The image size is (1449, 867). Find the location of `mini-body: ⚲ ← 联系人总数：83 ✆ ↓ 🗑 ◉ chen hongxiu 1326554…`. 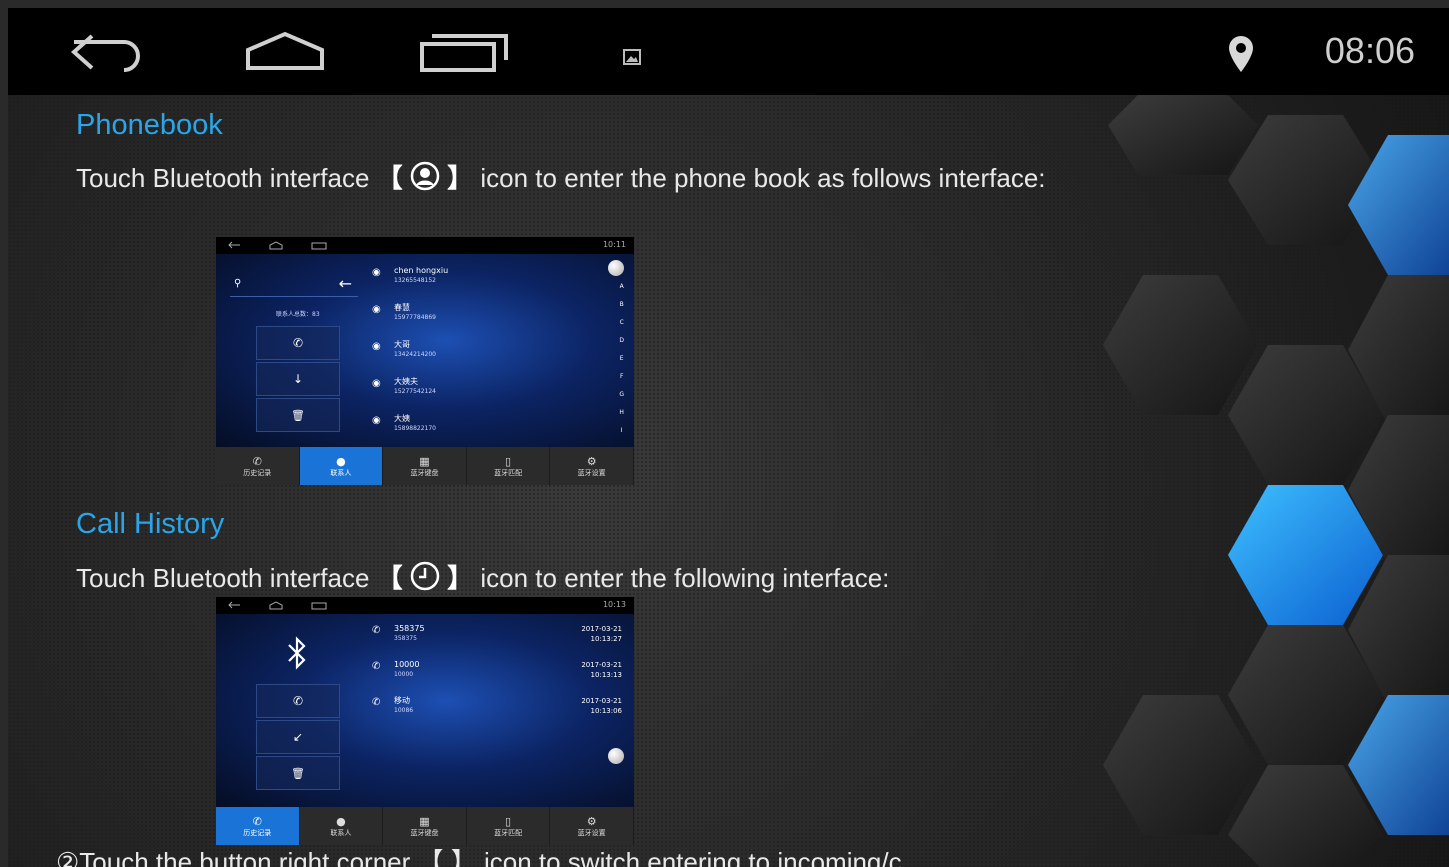

mini-body: ⚲ ← 联系人总数：83 ✆ ↓ 🗑 ◉ chen hongxiu 1326554… is located at coordinates (425, 350).